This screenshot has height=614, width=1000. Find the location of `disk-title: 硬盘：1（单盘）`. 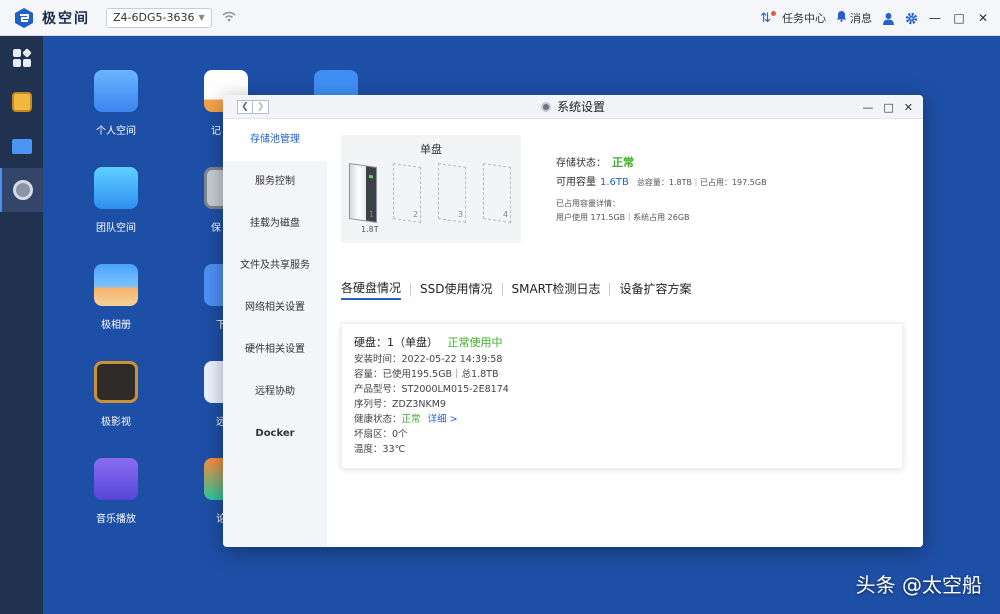

disk-title: 硬盘：1（单盘） is located at coordinates (396, 342).